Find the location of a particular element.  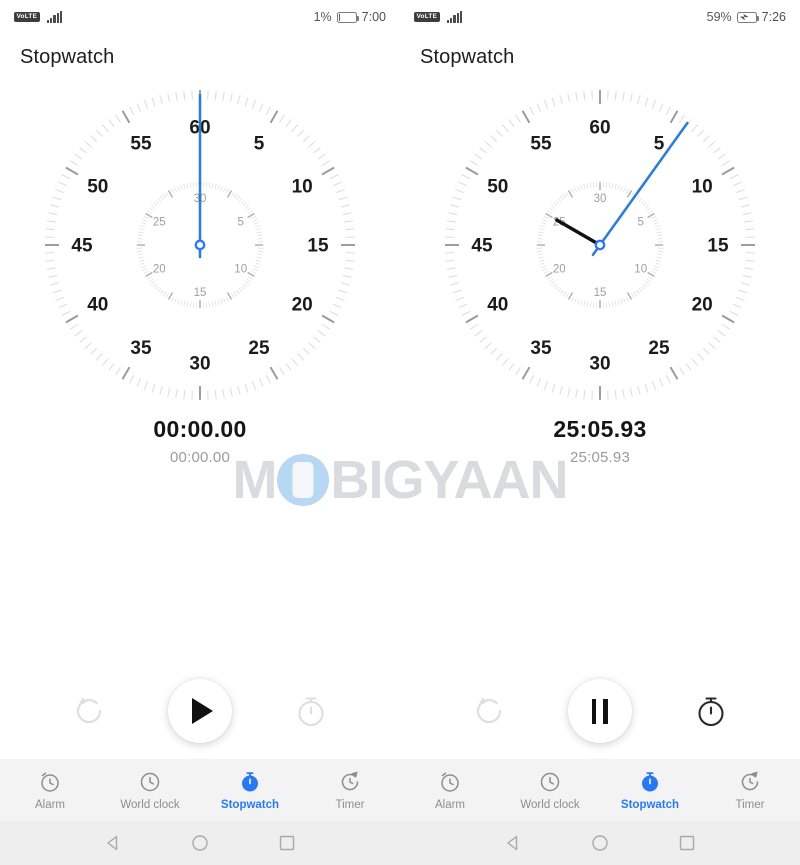

status-bar-right: 1% 7:00 is located at coordinates (350, 17).